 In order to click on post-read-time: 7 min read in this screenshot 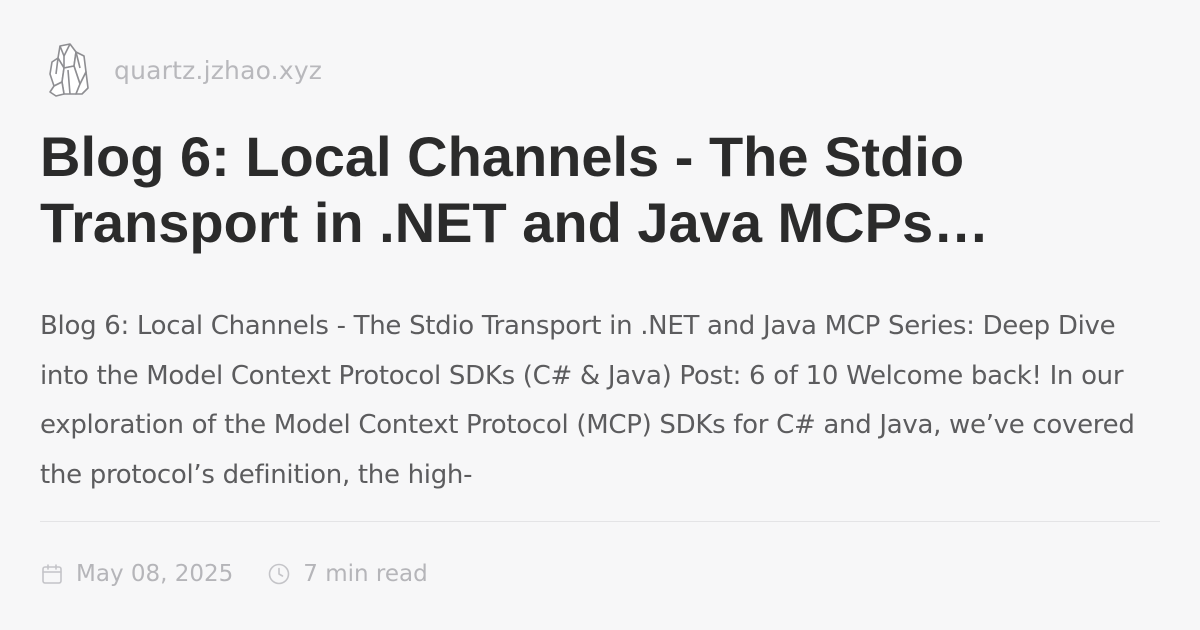, I will do `click(347, 574)`.